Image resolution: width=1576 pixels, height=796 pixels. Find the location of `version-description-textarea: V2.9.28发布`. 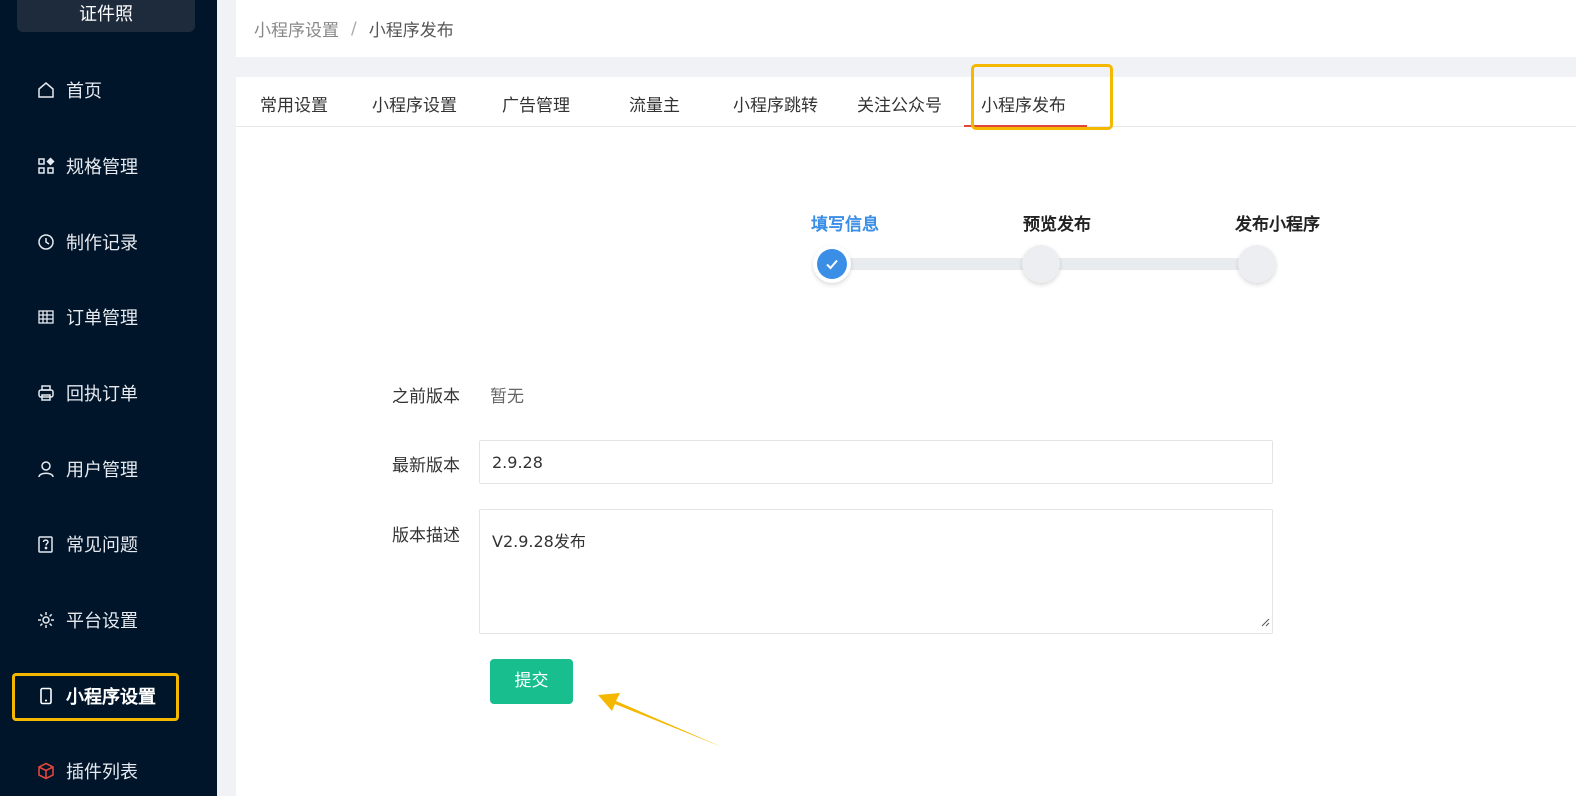

version-description-textarea: V2.9.28发布 is located at coordinates (876, 571).